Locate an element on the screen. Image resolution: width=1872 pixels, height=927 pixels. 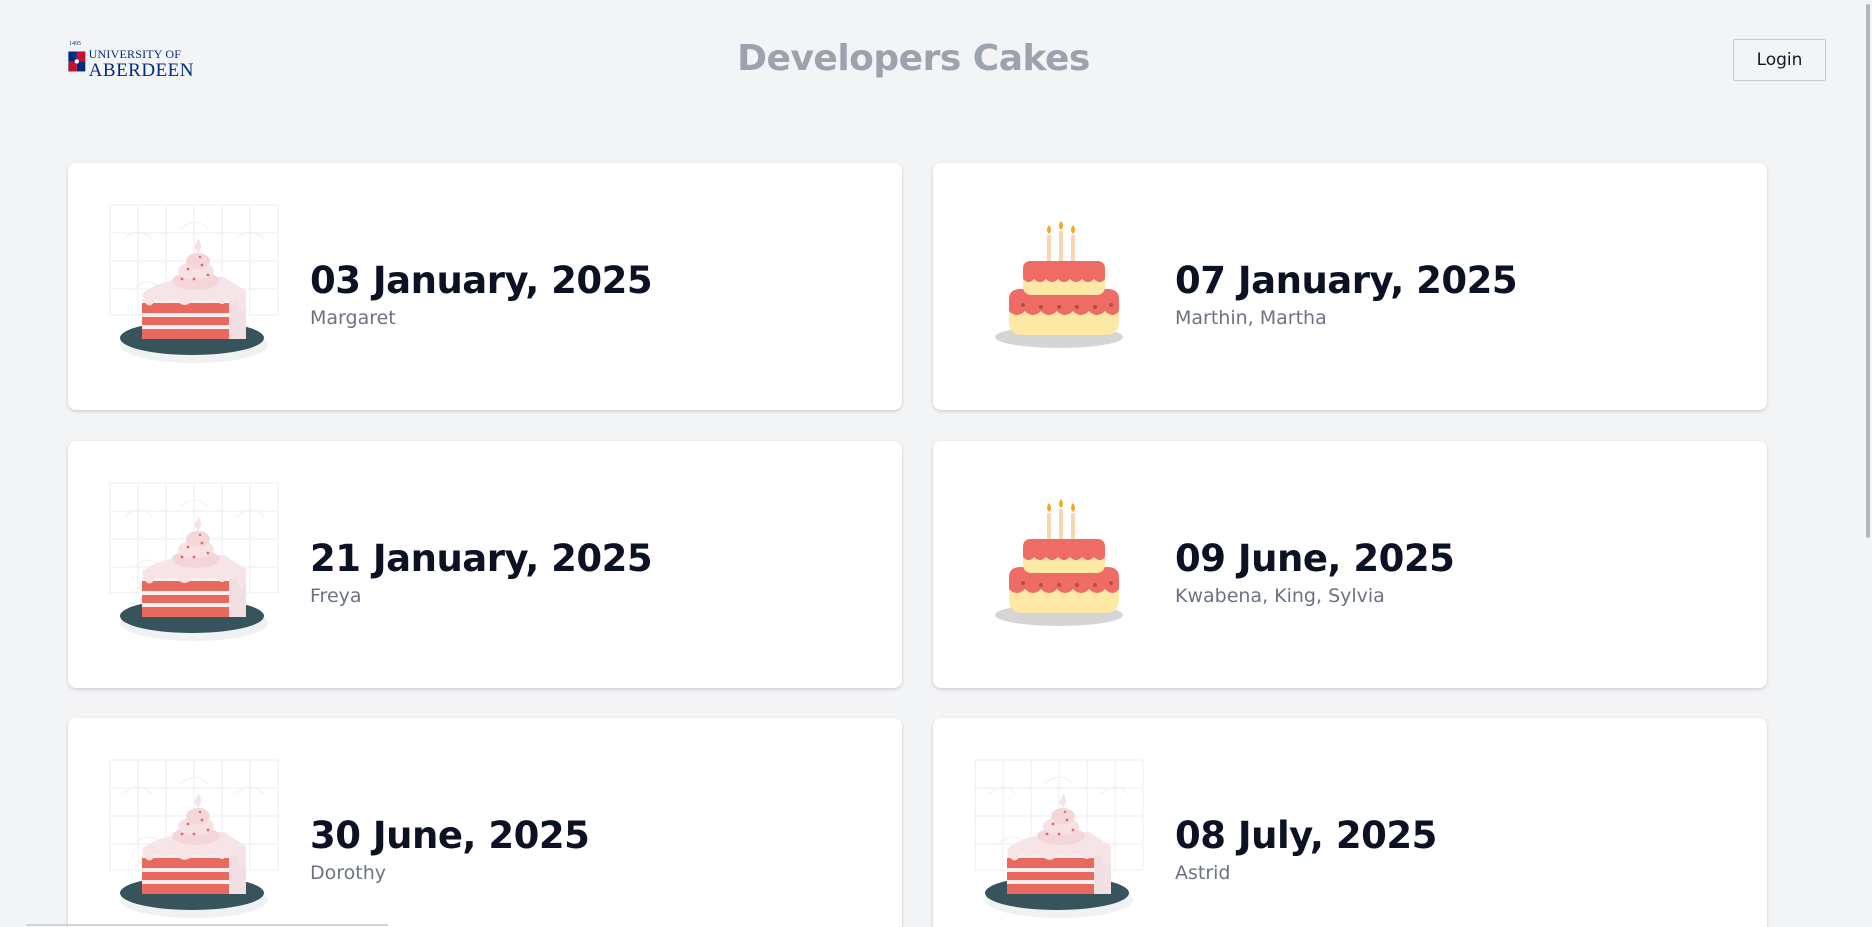
birthday-card: 09 June, 2025 Kwabena, King, Sylvia is located at coordinates (1350, 564).